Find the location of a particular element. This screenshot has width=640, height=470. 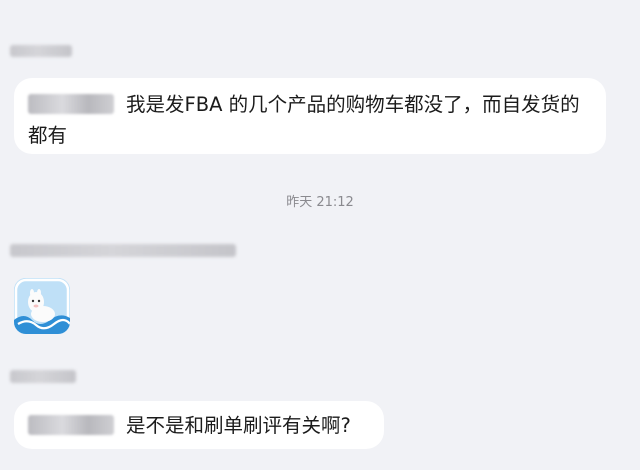

alpaca-sticker is located at coordinates (42, 306).